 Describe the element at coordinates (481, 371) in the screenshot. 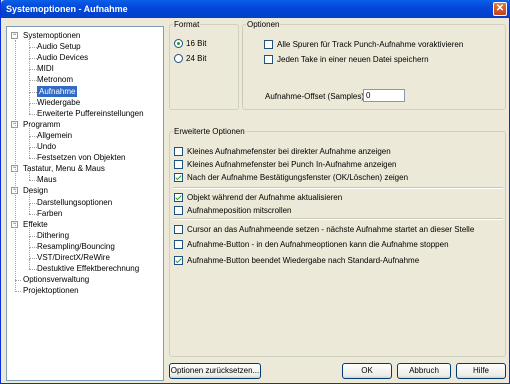

I see `help-button: Hilfe` at that location.